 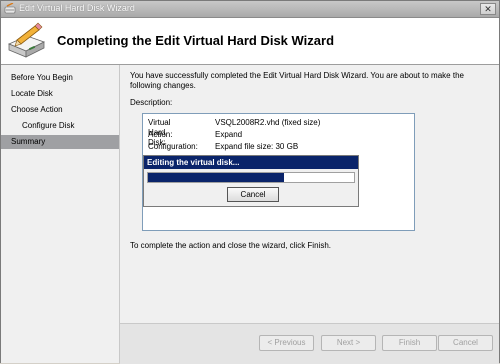 I want to click on nav-item-choose-action: Choose Action, so click(x=60, y=110).